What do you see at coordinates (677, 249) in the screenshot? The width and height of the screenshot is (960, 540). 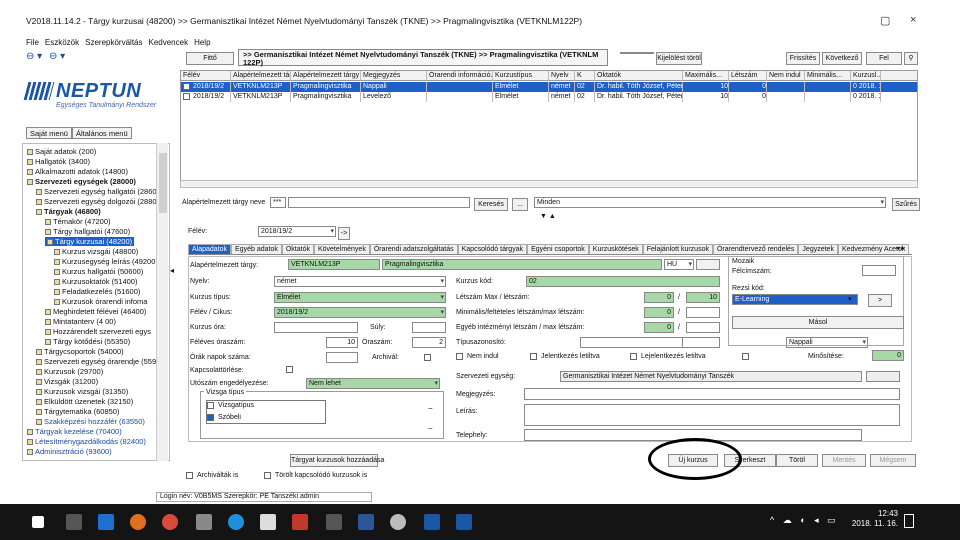 I see `tab-detail: Felajánlott kurzusok` at bounding box center [677, 249].